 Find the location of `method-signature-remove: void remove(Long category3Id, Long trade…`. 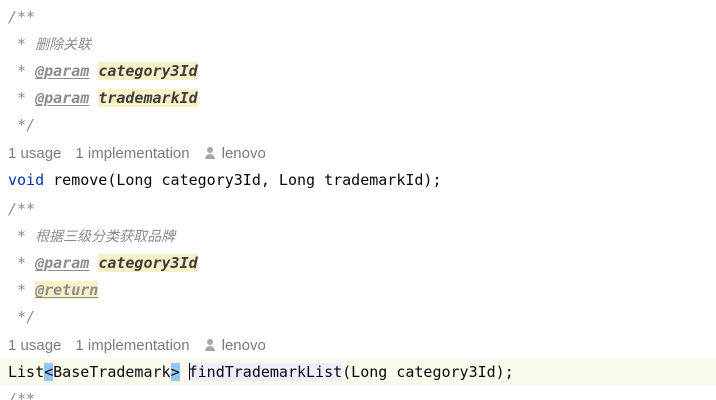

method-signature-remove: void remove(Long category3Id, Long trade… is located at coordinates (358, 180).